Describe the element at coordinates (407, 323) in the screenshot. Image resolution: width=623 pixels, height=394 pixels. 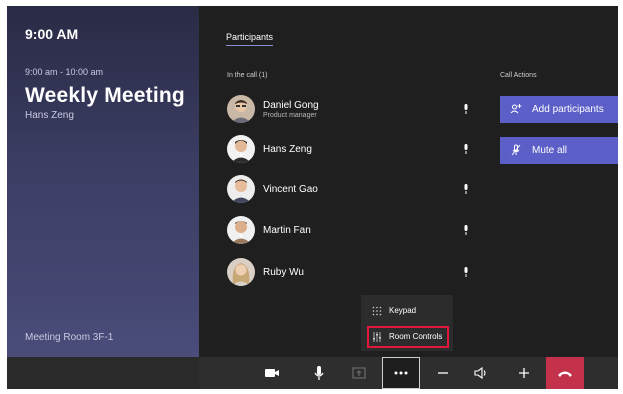
I see `more-options-menu: Keypad Room Controls` at that location.